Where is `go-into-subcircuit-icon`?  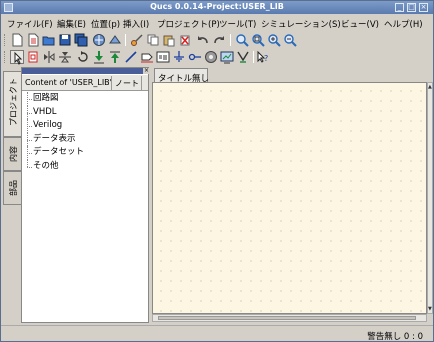
go-into-subcircuit-icon is located at coordinates (99, 57).